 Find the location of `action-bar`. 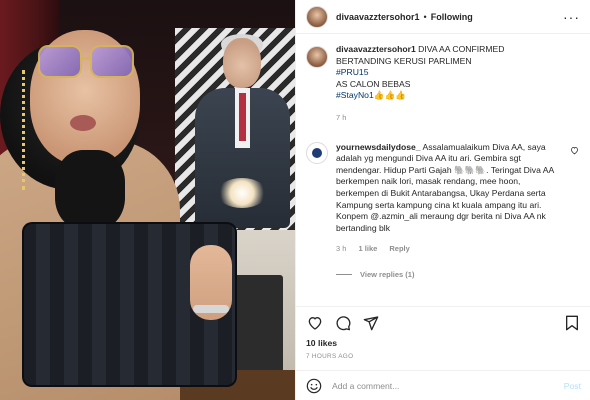

action-bar is located at coordinates (443, 322).